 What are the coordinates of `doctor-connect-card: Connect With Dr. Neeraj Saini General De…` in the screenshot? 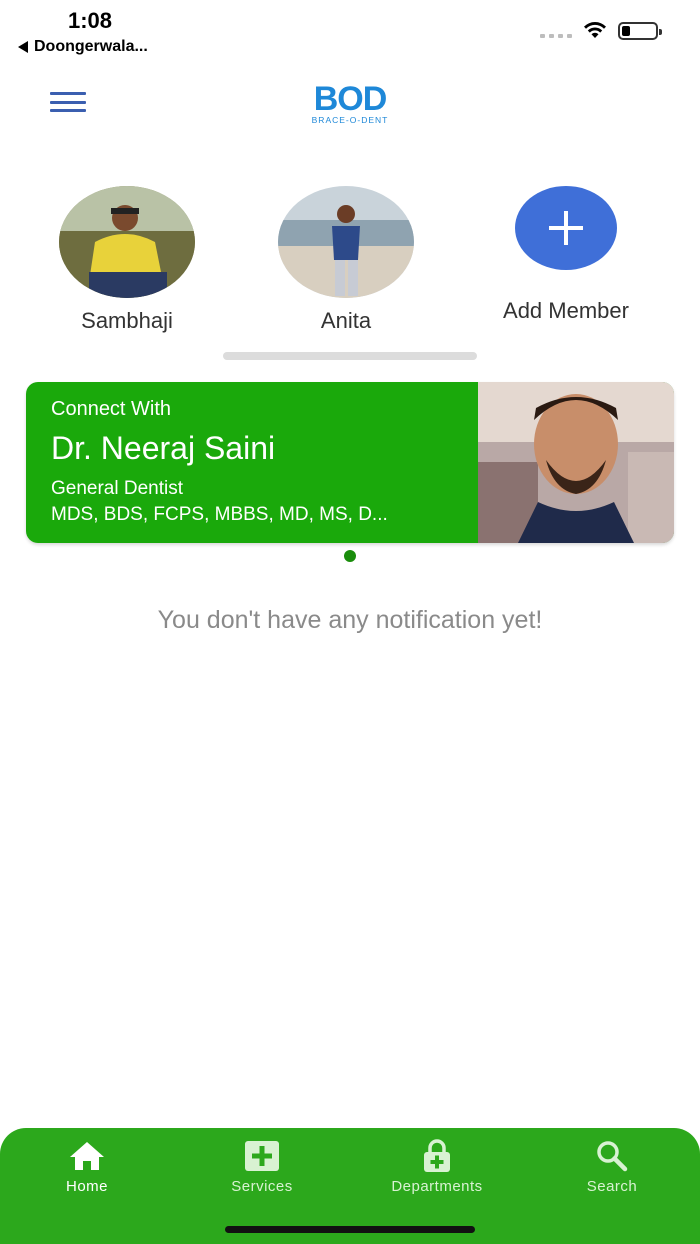 It's located at (350, 462).